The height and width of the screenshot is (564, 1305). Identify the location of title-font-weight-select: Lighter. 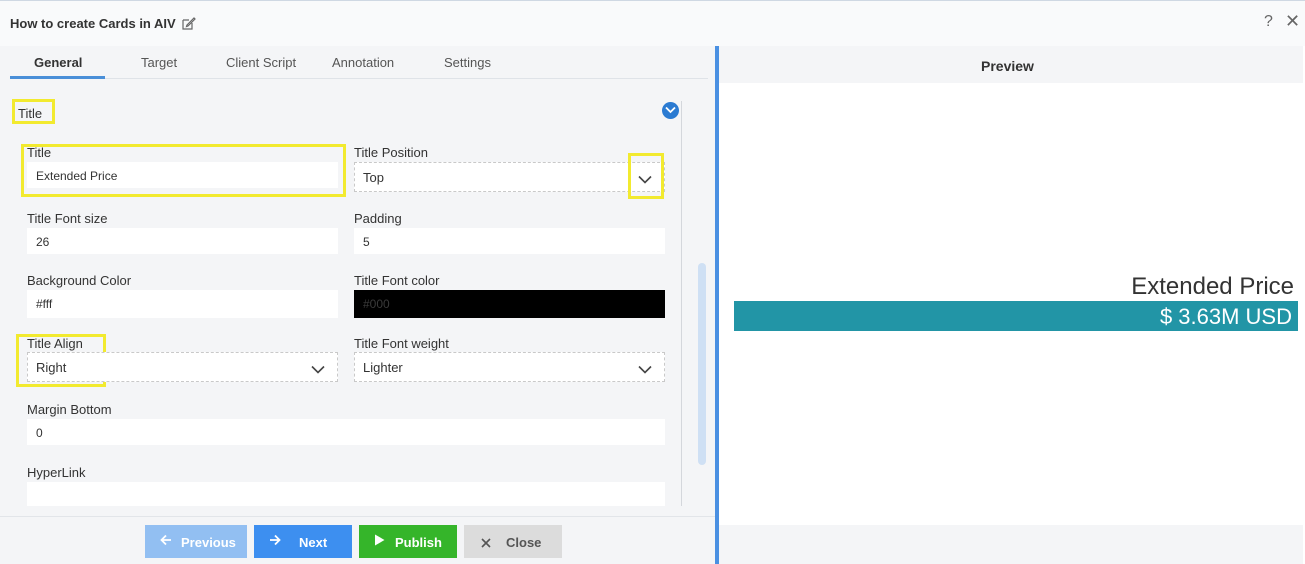
(509, 367).